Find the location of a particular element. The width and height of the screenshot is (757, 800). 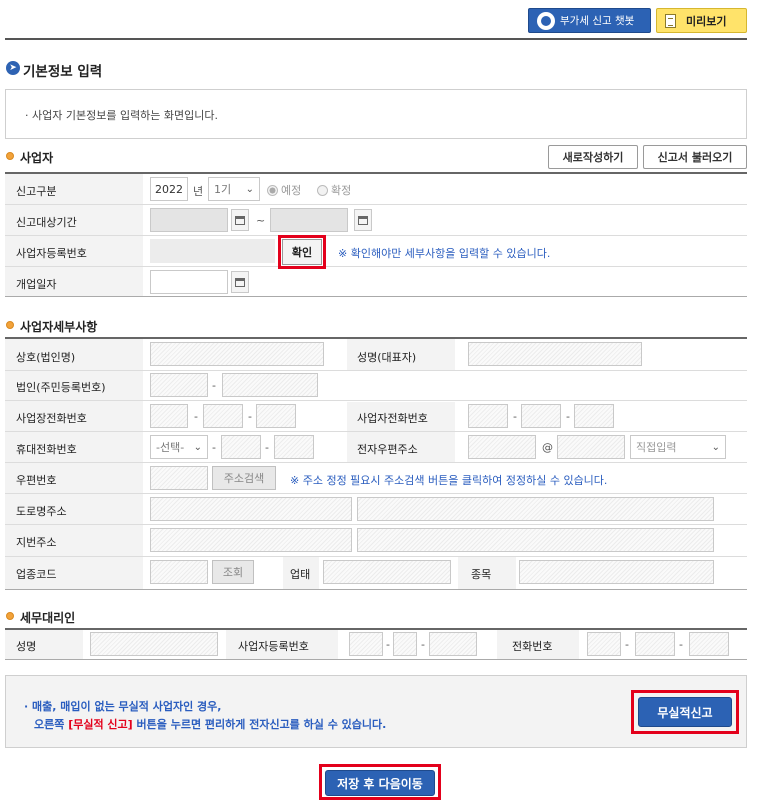

notice-text: · 사업자 기본정보를 입력하는 화면입니다. is located at coordinates (122, 115).